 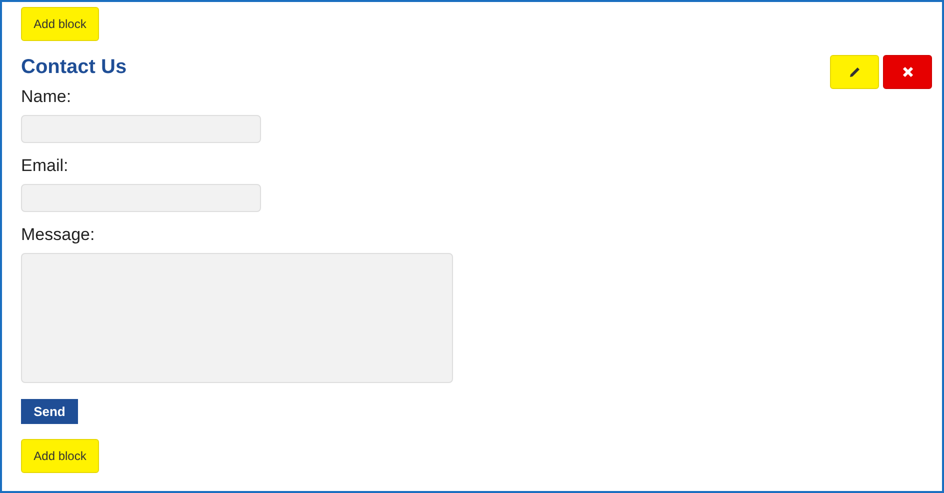 I want to click on field-label: Message:, so click(x=58, y=235).